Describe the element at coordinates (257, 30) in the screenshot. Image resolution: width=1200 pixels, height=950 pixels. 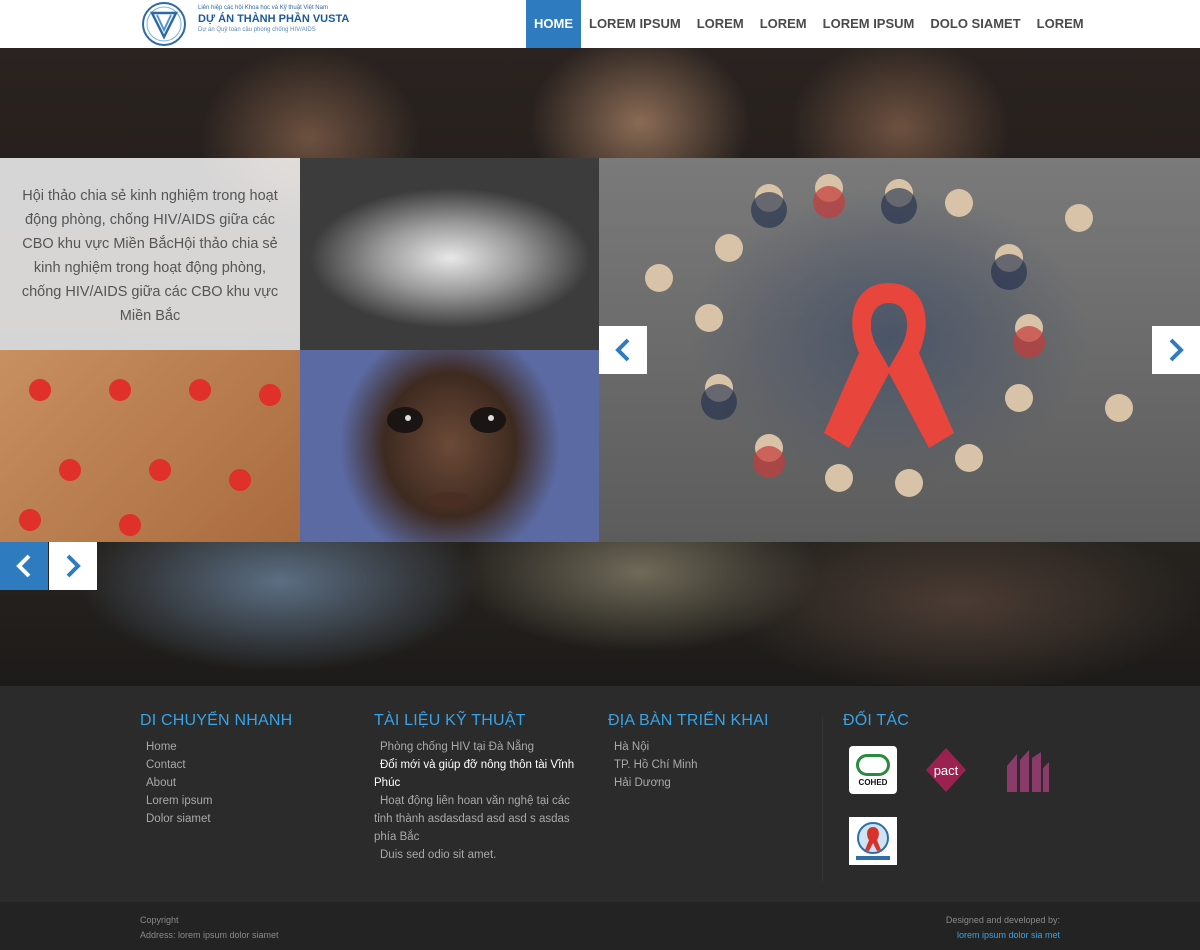
I see `logo-line-3: Dự án Quỹ toàn cầu phòng chống HIV/AIDS` at that location.